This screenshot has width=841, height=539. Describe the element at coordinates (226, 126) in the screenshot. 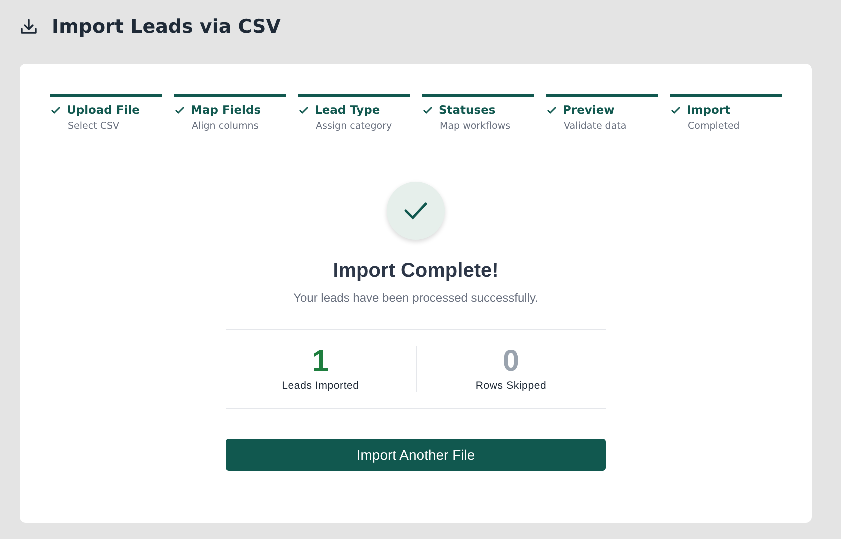

I see `step-subtitle: Align columns` at that location.